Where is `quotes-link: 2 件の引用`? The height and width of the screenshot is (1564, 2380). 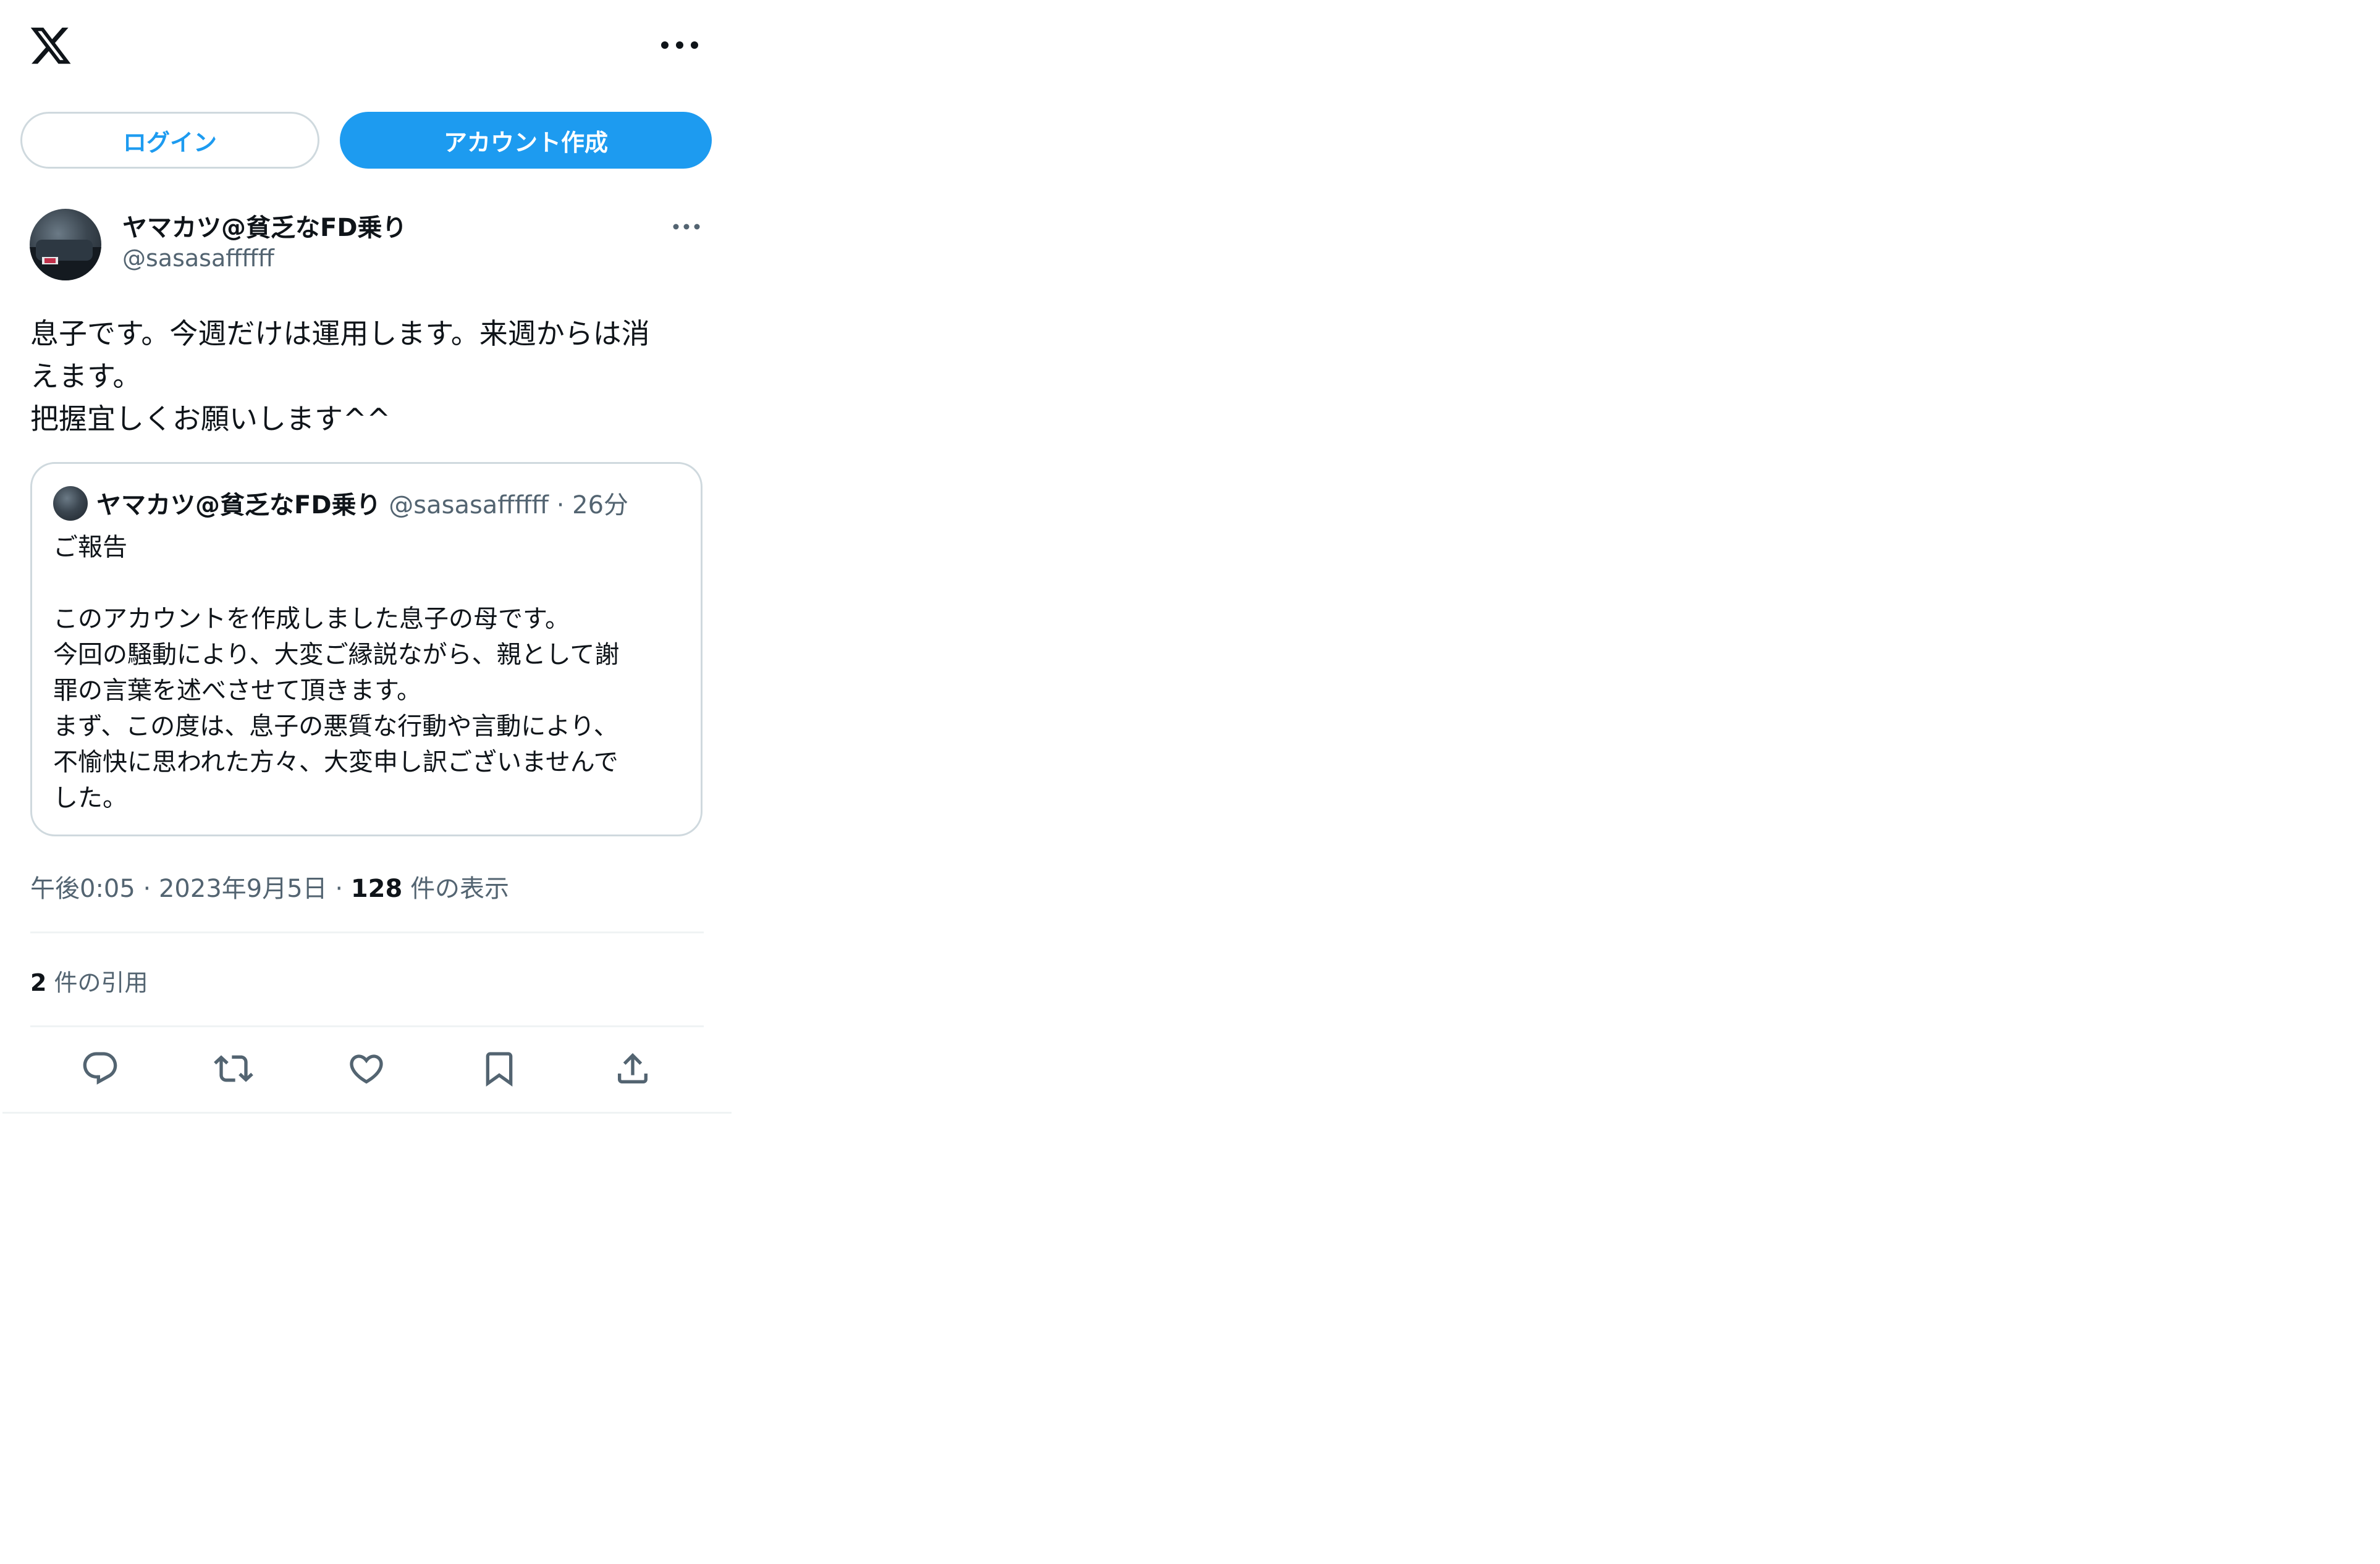 quotes-link: 2 件の引用 is located at coordinates (89, 981).